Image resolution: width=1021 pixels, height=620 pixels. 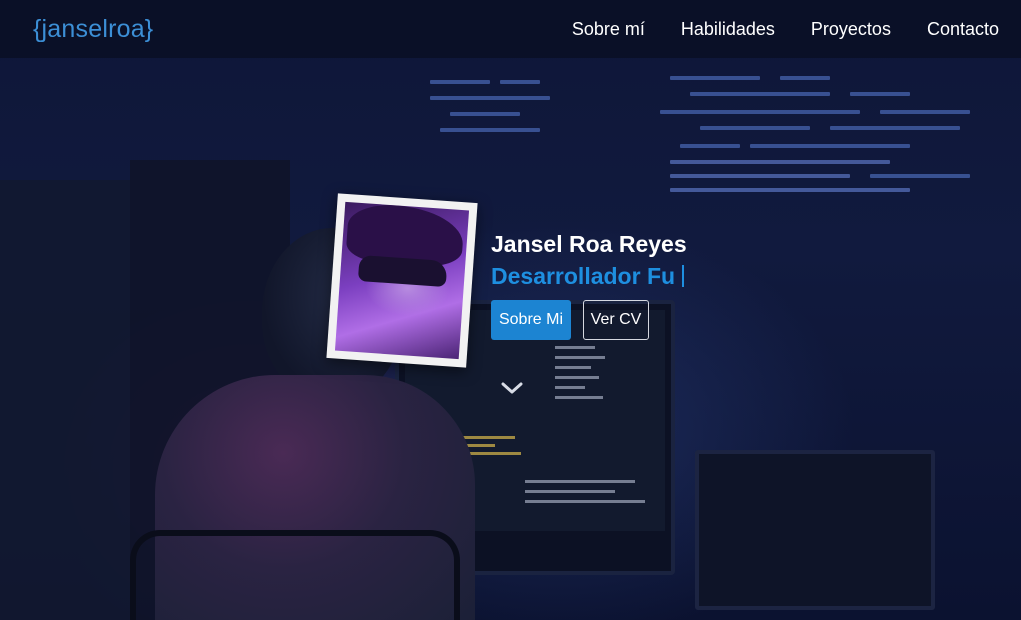 I want to click on background-code-wall, so click(x=720, y=140).